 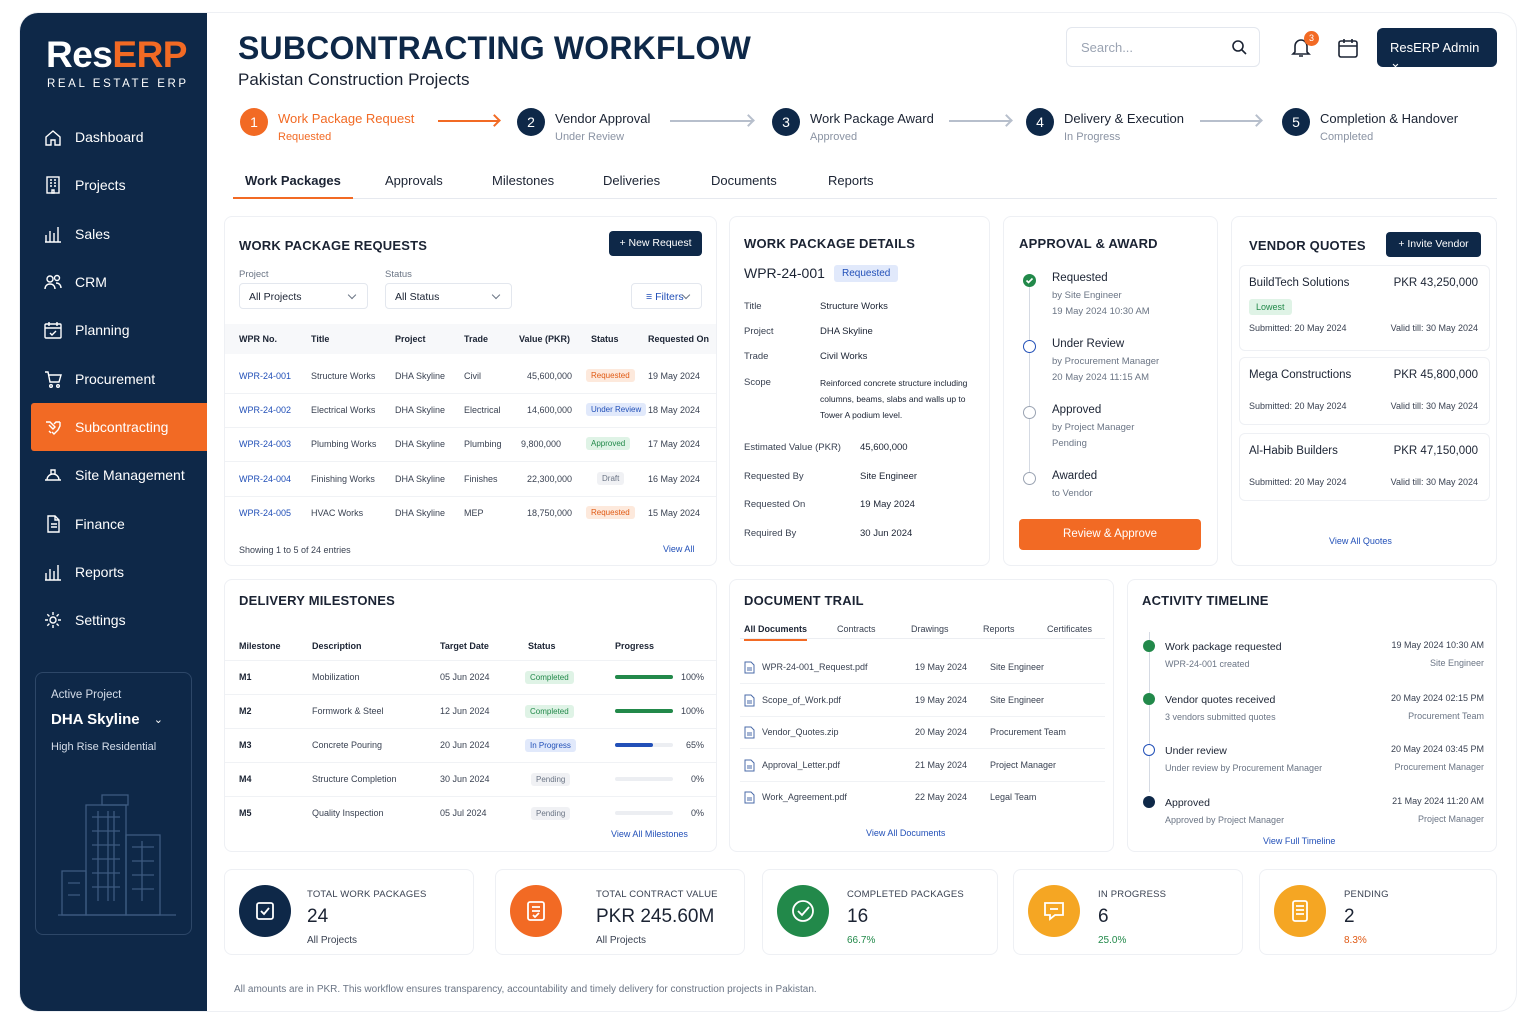 What do you see at coordinates (692, 677) in the screenshot?
I see `progress-percent: 100%` at bounding box center [692, 677].